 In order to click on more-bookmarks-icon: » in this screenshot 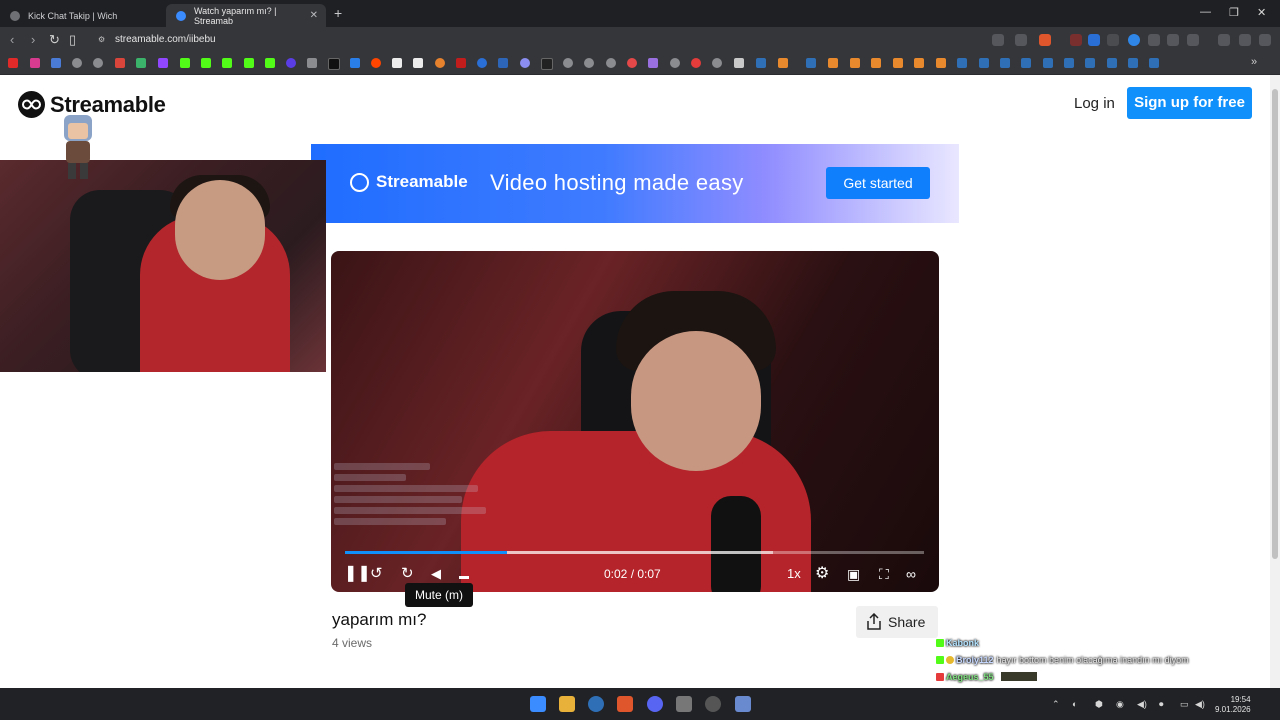, I will do `click(1254, 62)`.